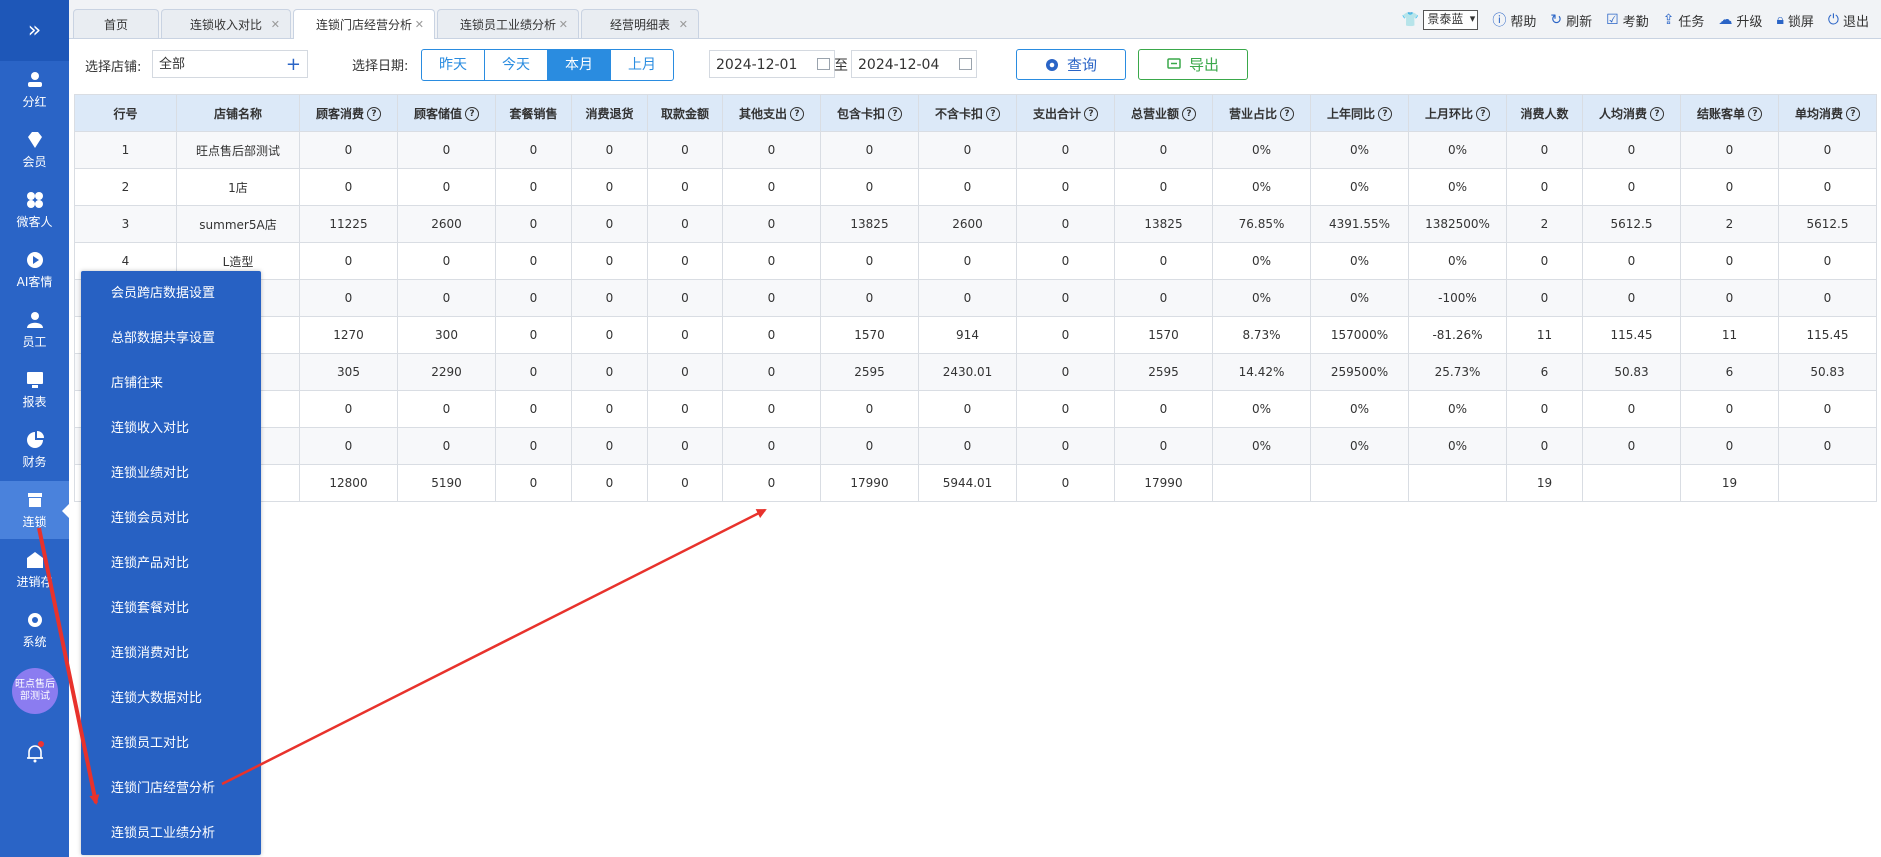  Describe the element at coordinates (171, 383) in the screenshot. I see `submenu-item: 店铺往来` at that location.